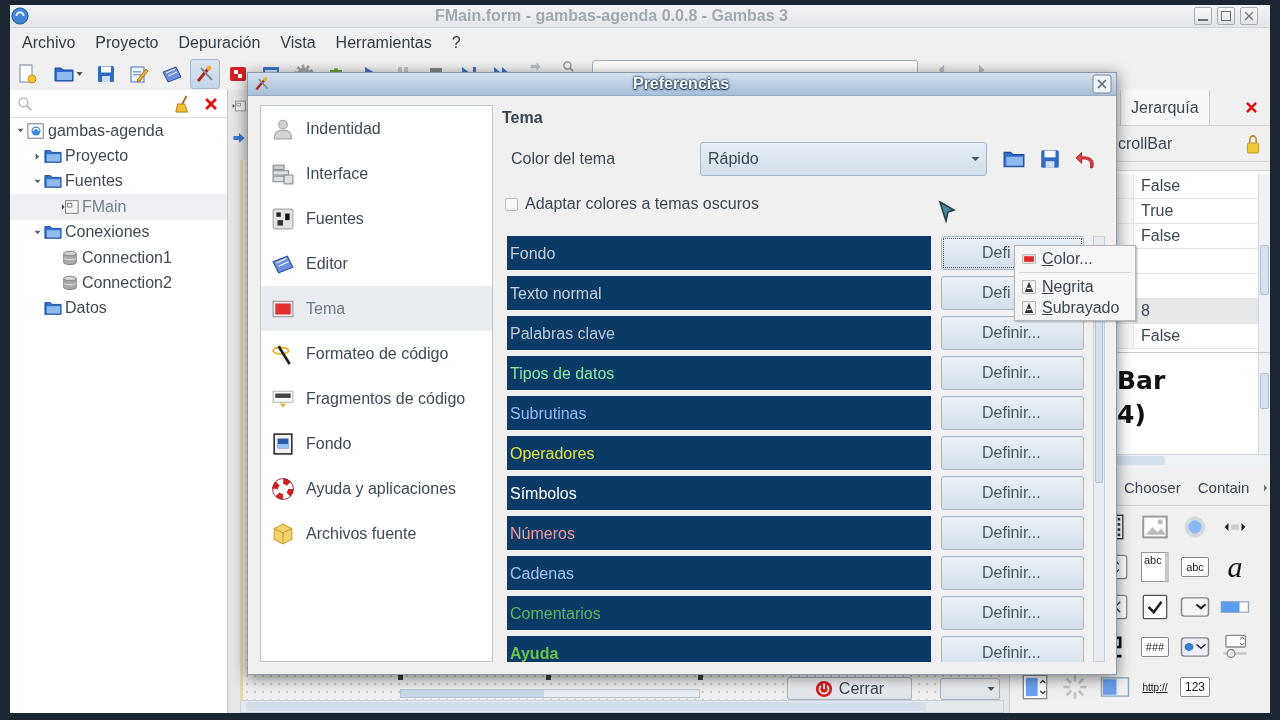  What do you see at coordinates (1141, 381) in the screenshot?
I see `preview-text: Bar` at bounding box center [1141, 381].